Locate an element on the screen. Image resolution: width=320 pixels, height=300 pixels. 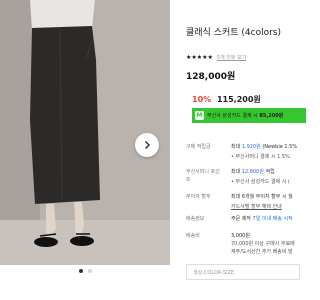
rating-row: ★★★★★ 5개 리뷰 보기 is located at coordinates (216, 57).